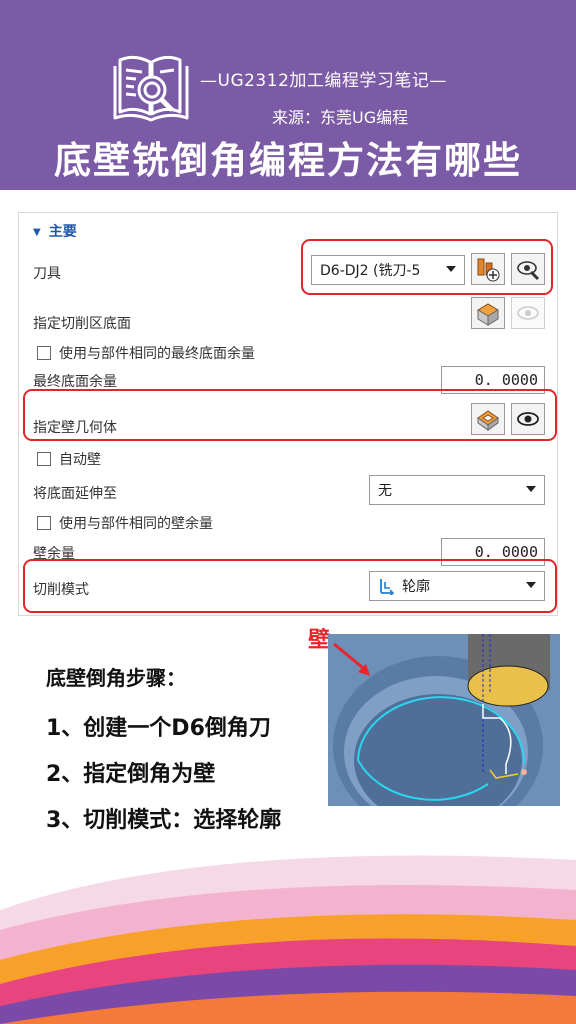 This screenshot has width=576, height=1024. What do you see at coordinates (61, 590) in the screenshot?
I see `cut-mode-label: 切削模式` at bounding box center [61, 590].